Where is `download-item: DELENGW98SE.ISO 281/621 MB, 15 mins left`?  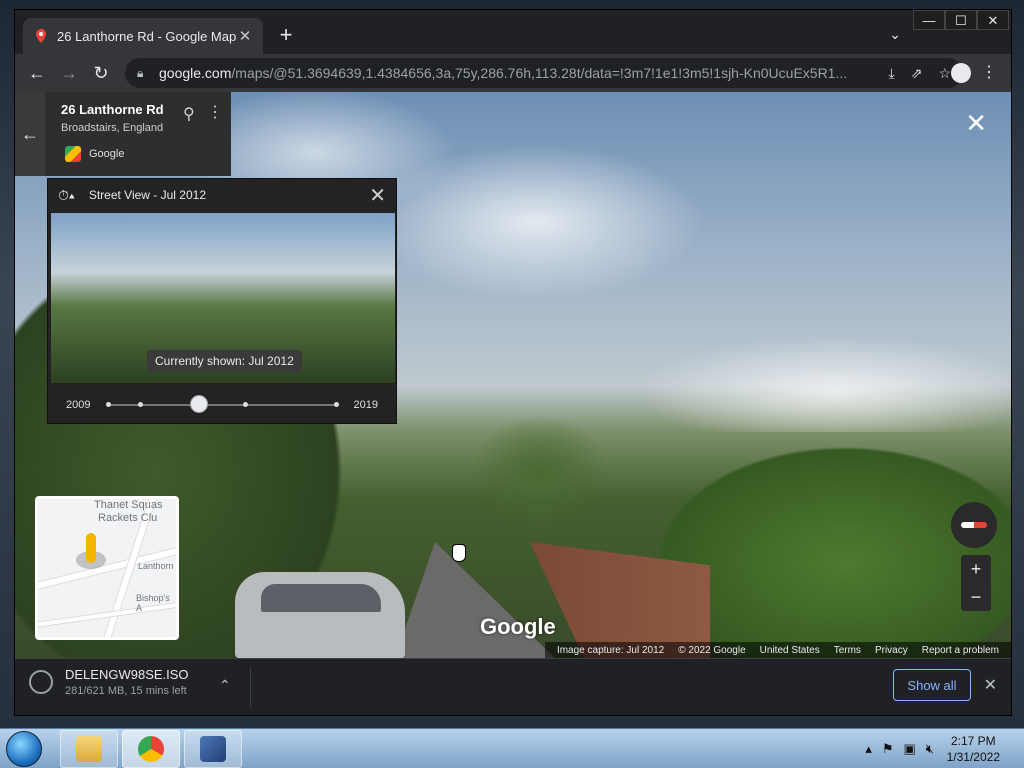 download-item: DELENGW98SE.ISO 281/621 MB, 15 mins left is located at coordinates (109, 682).